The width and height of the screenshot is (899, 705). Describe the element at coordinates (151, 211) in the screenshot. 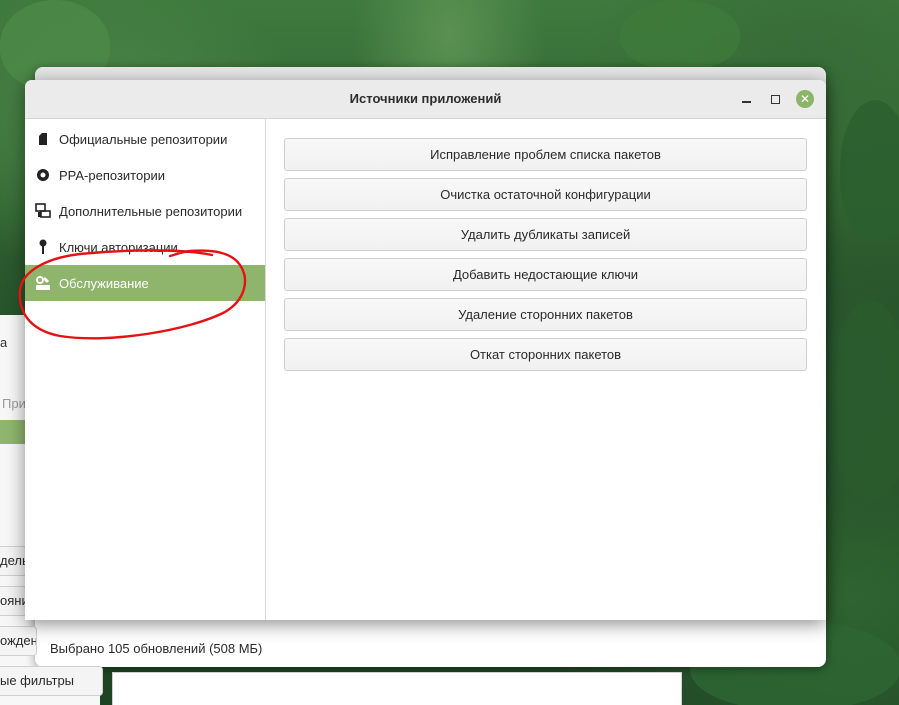

I see `sidebar-item-label: Дополнительные репозитории` at that location.